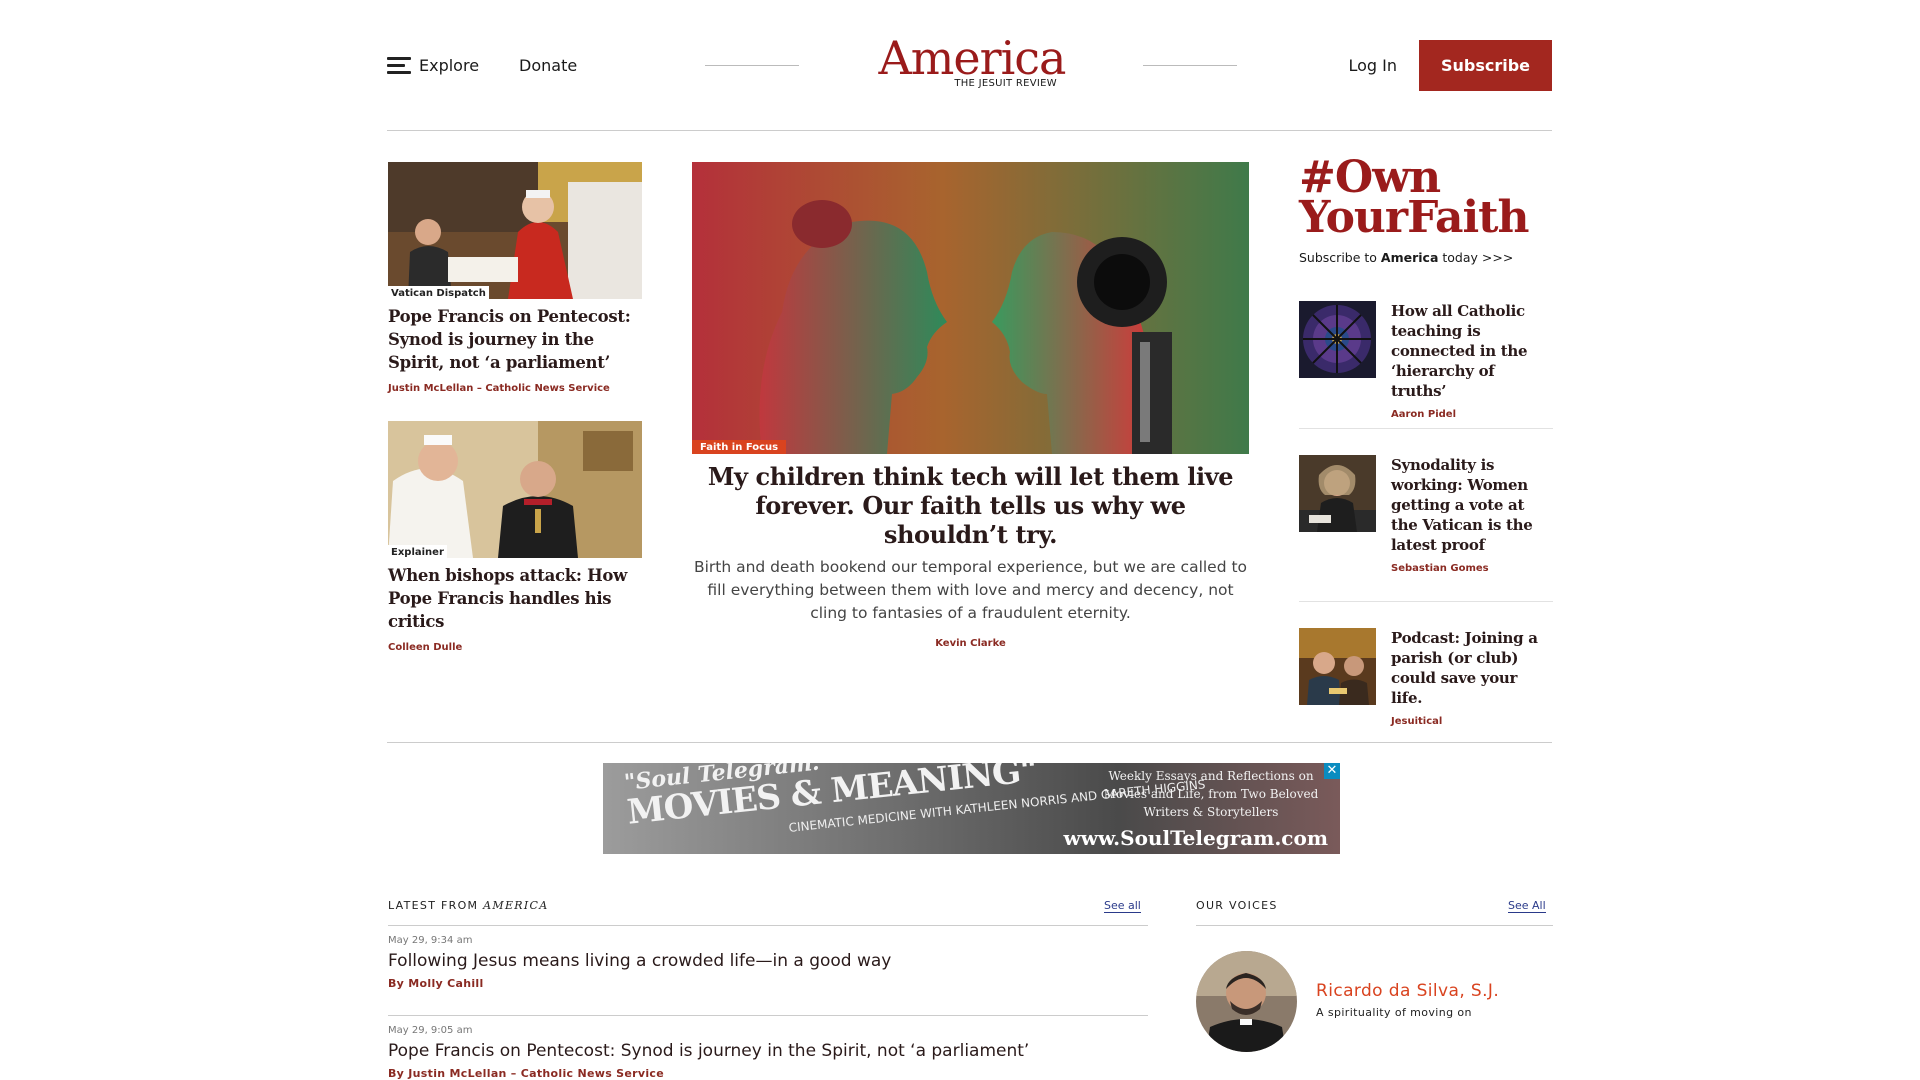 This screenshot has height=1080, width=1920. I want to click on promo-subscribe-link: Subscribe to America today >>>, so click(1426, 257).